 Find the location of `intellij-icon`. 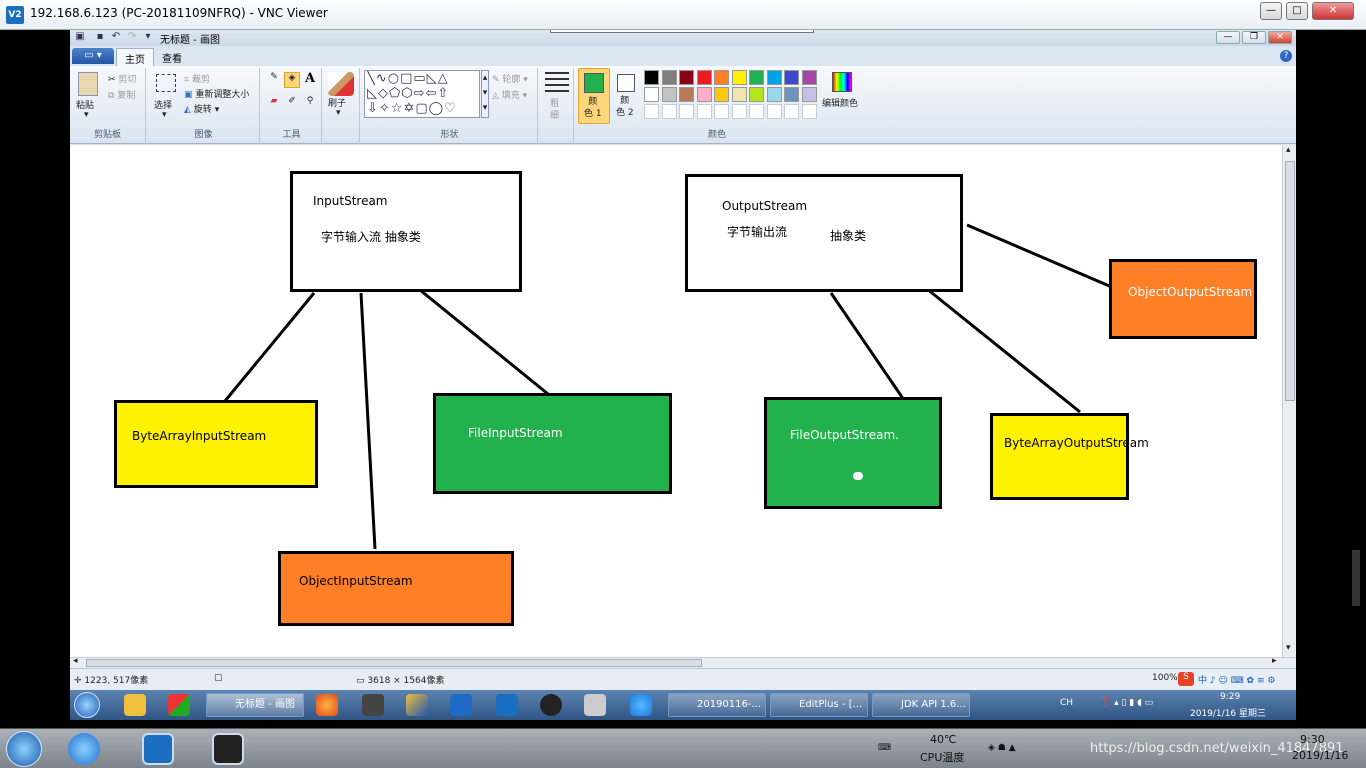

intellij-icon is located at coordinates (228, 749).